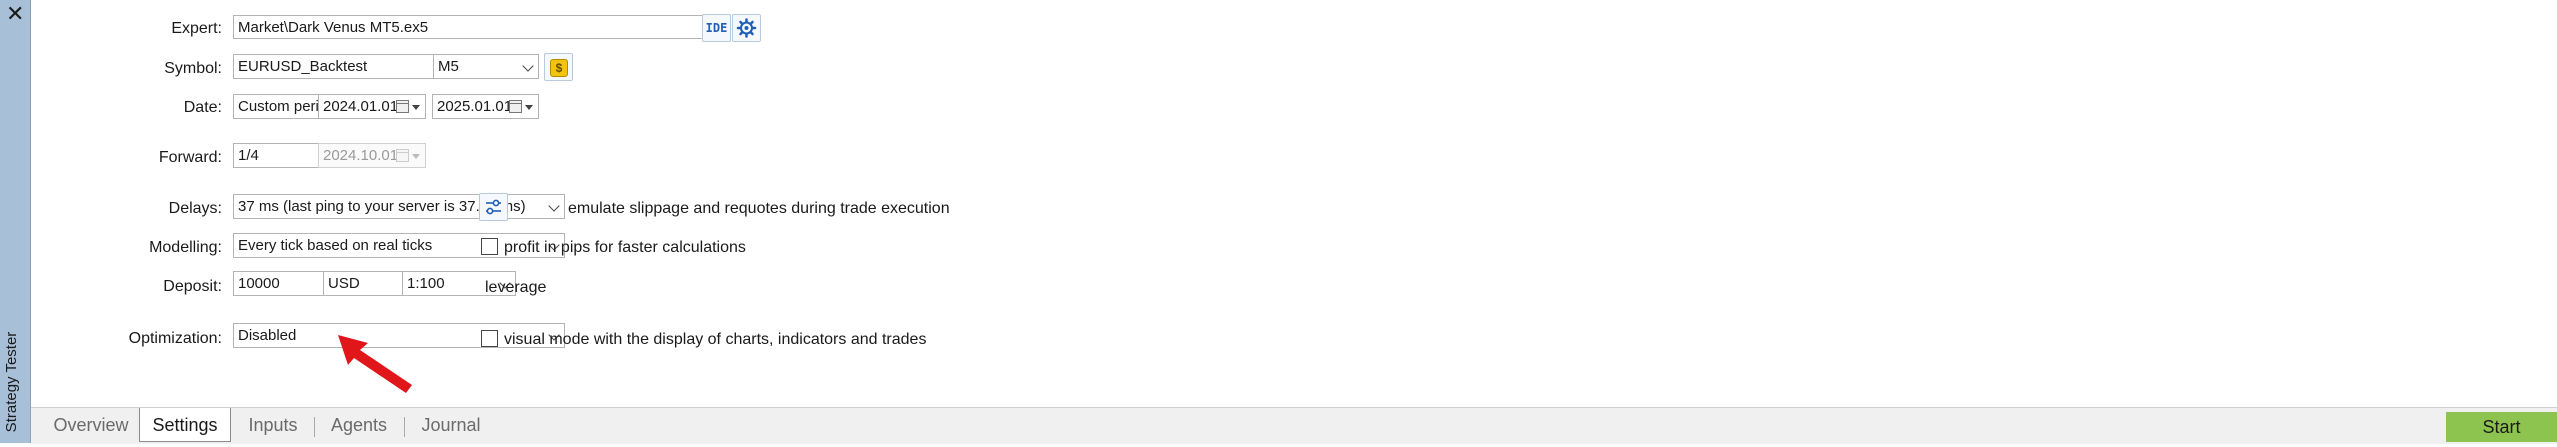 The width and height of the screenshot is (2557, 447). Describe the element at coordinates (375, 364) in the screenshot. I see `annotation-arrow` at that location.